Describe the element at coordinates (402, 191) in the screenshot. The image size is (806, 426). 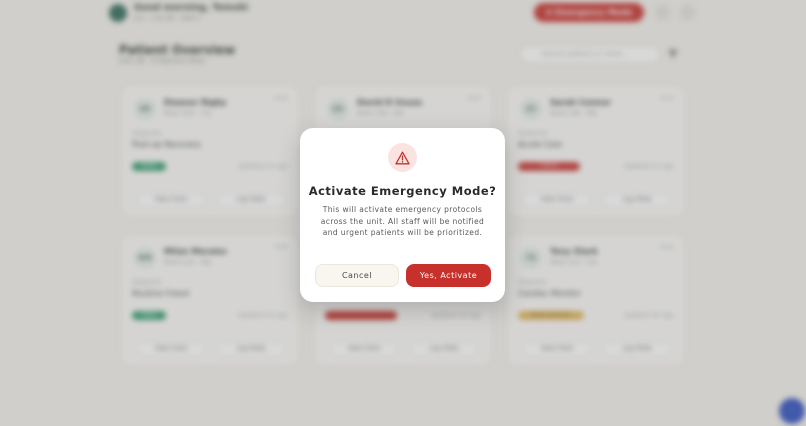
I see `dialog-title: Activate Emergency Mode?` at that location.